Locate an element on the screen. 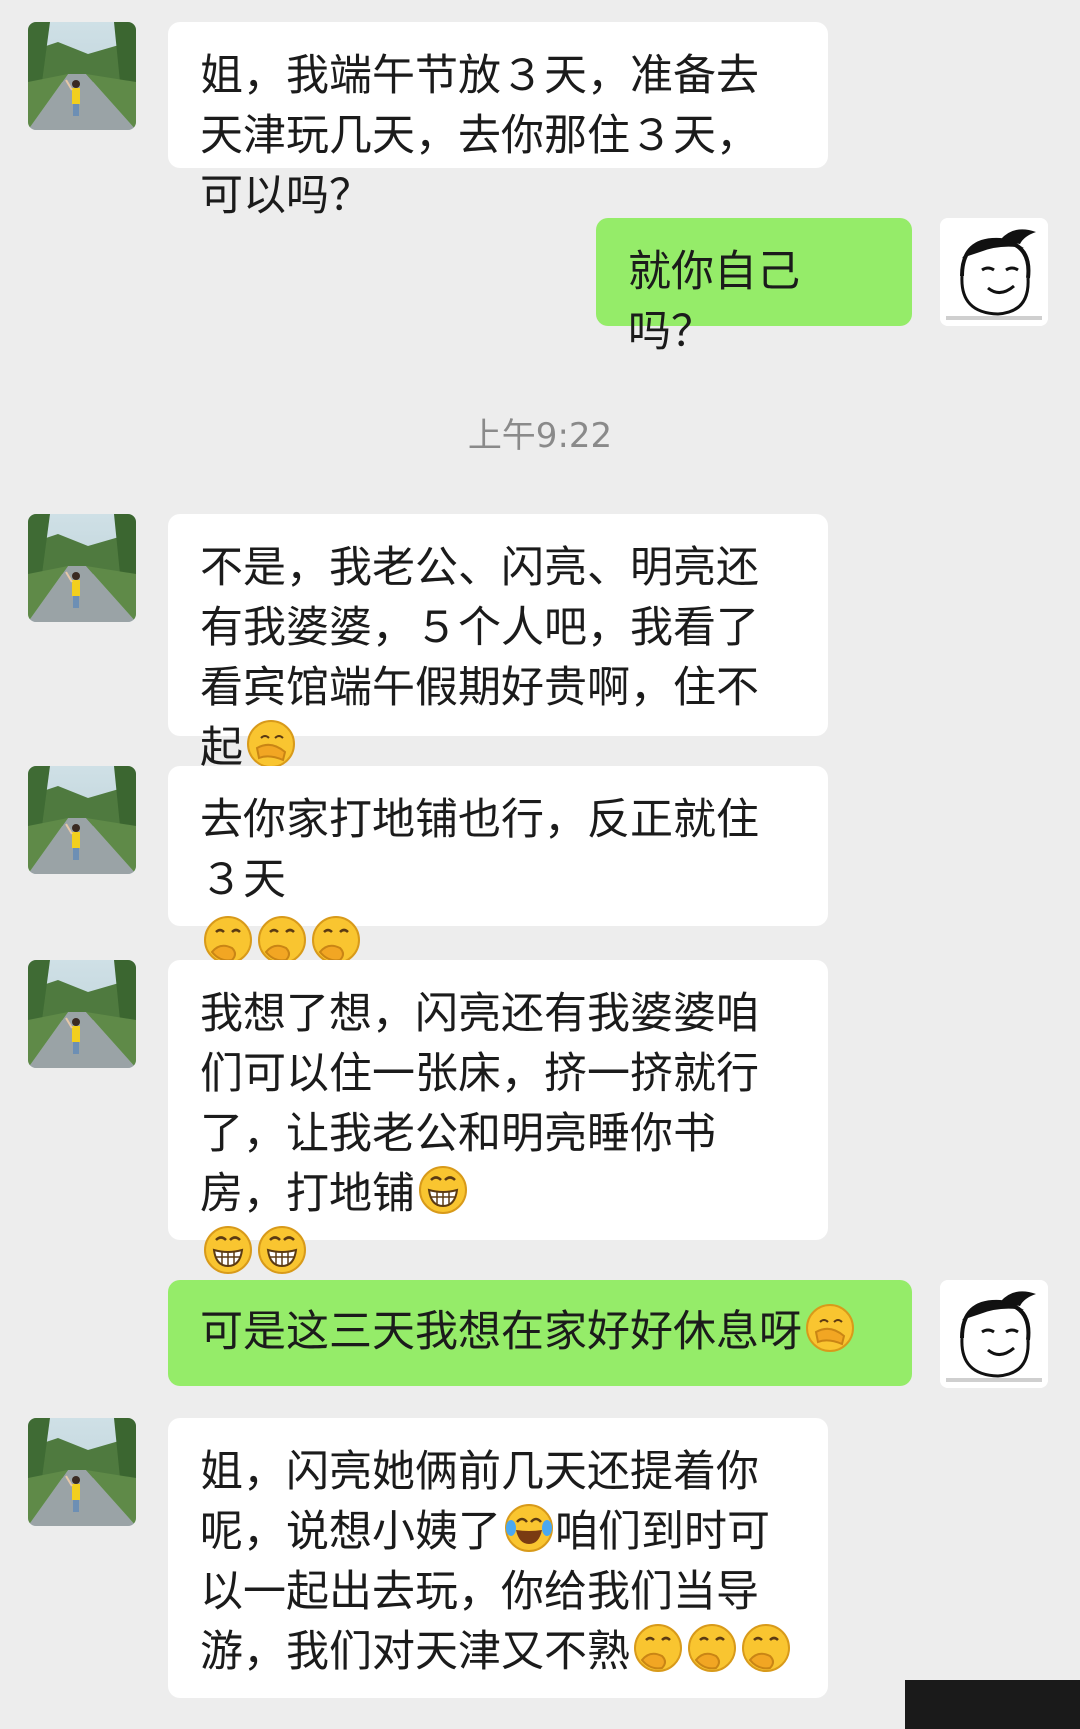 The image size is (1080, 1729). incoming-message-bubble: 不是，我老公、闪亮、明亮还有我婆婆，５个人吧，我看了看宾馆端午假期好贵啊，住不起 is located at coordinates (498, 643).